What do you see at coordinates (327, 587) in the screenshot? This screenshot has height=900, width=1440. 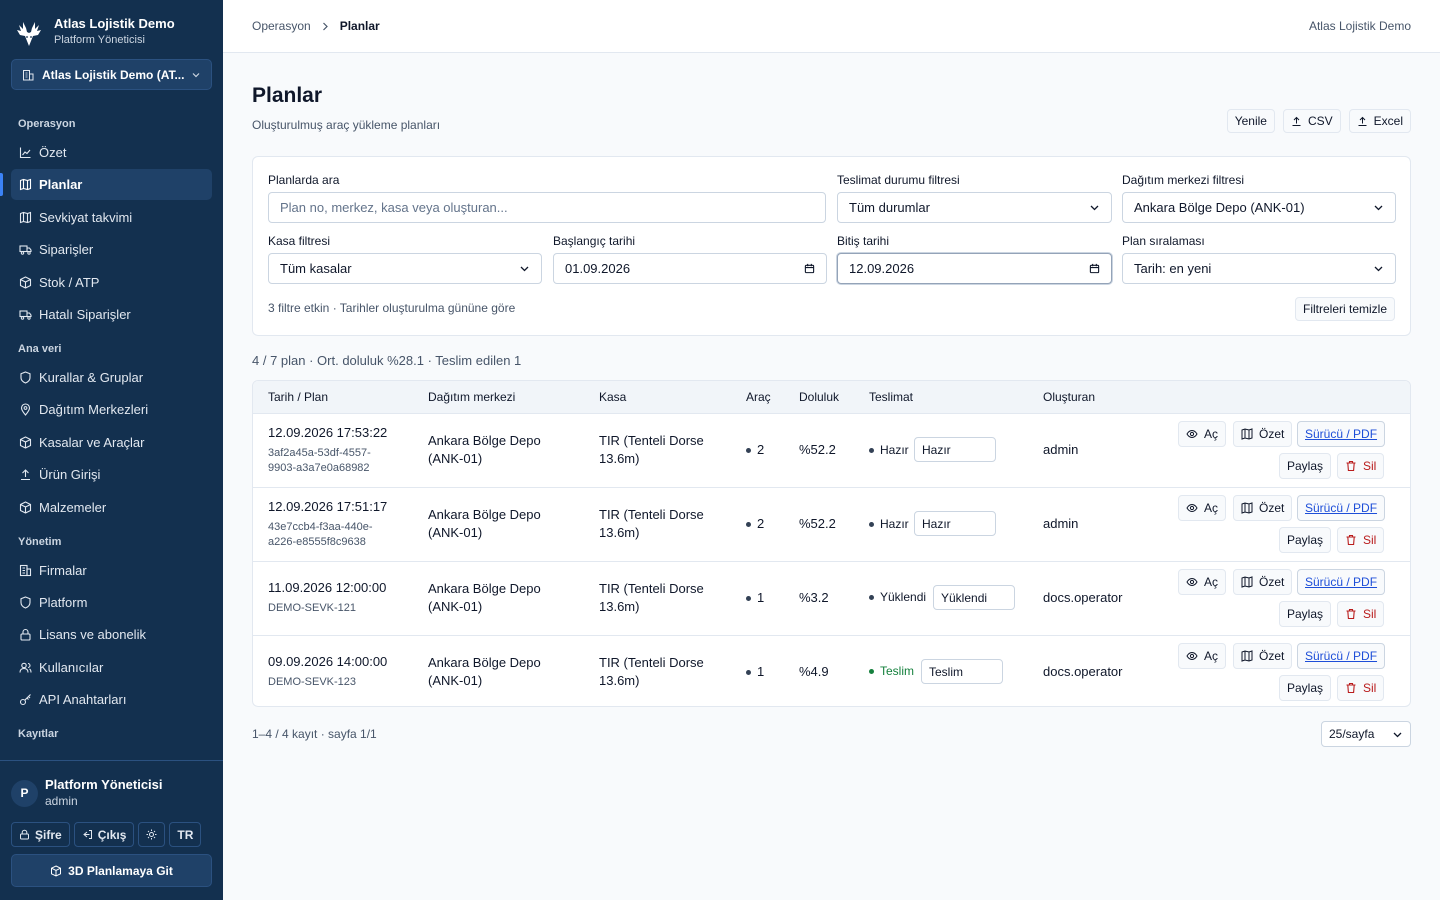 I see `plan-date: 11.09.2026 12:00:00` at bounding box center [327, 587].